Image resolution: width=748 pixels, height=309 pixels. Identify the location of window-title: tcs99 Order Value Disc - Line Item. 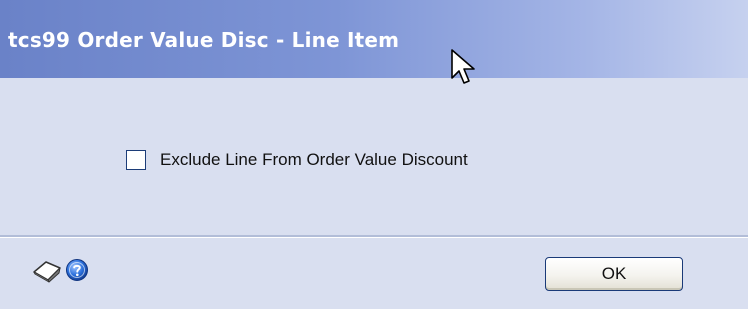
(204, 40).